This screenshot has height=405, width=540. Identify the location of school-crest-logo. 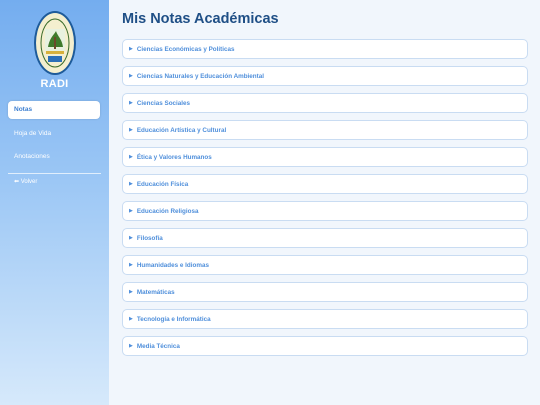
(55, 43).